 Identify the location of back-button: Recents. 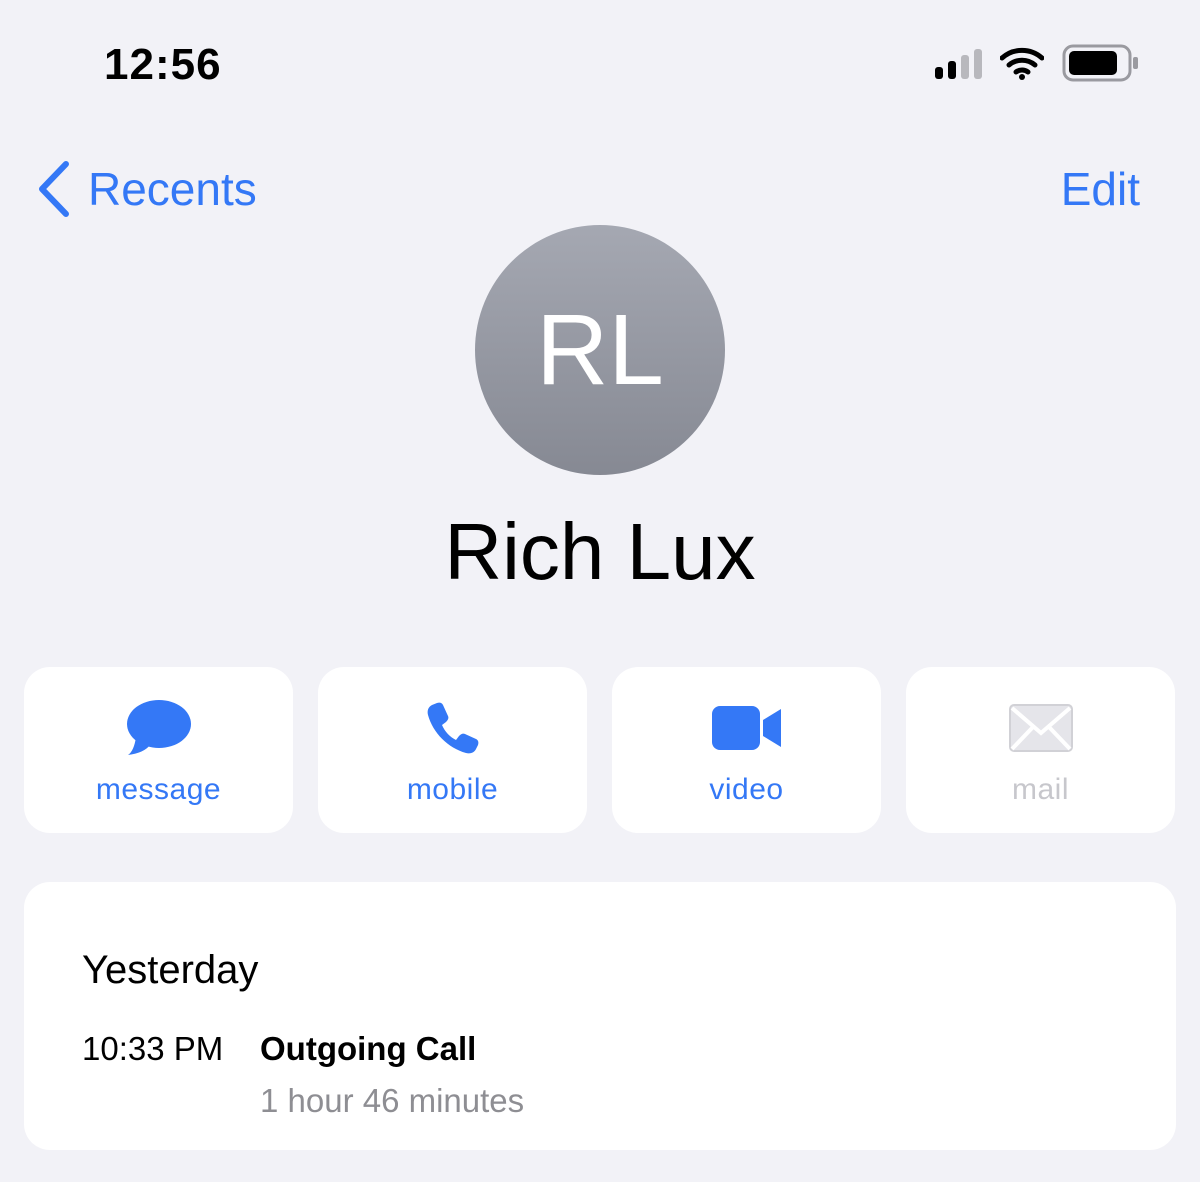
(146, 189).